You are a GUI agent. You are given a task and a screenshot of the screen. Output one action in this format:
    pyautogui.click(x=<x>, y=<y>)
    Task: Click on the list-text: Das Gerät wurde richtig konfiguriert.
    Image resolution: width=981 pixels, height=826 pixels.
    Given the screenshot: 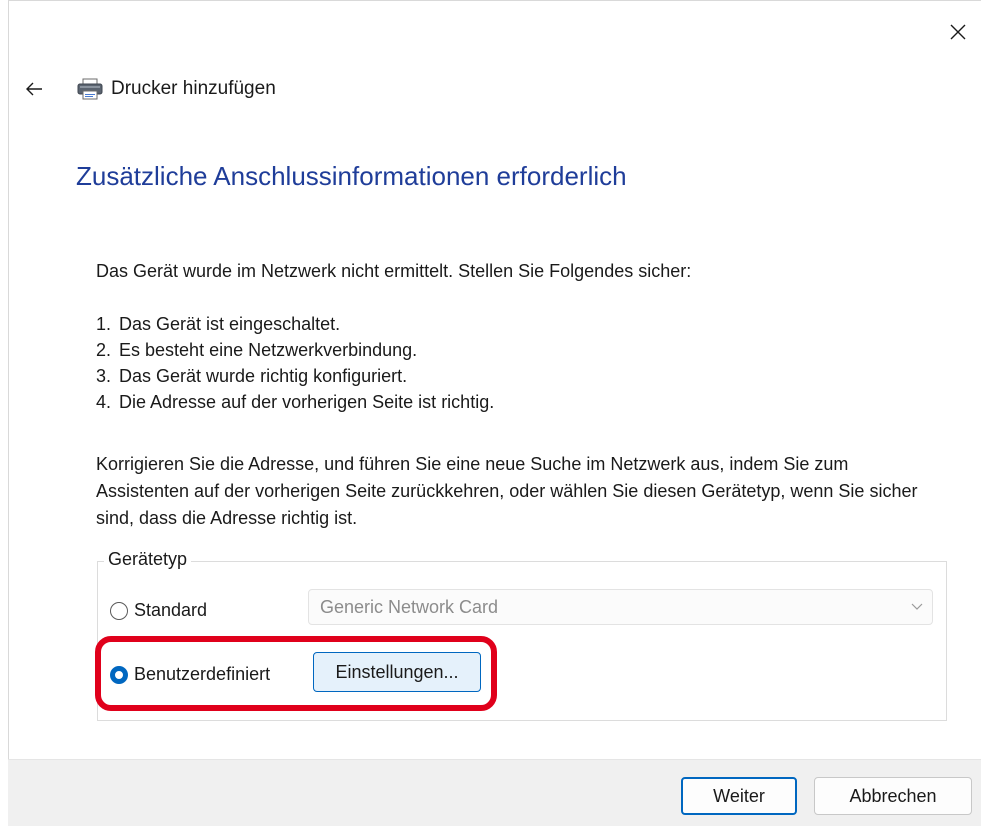 What is the action you would take?
    pyautogui.click(x=263, y=376)
    